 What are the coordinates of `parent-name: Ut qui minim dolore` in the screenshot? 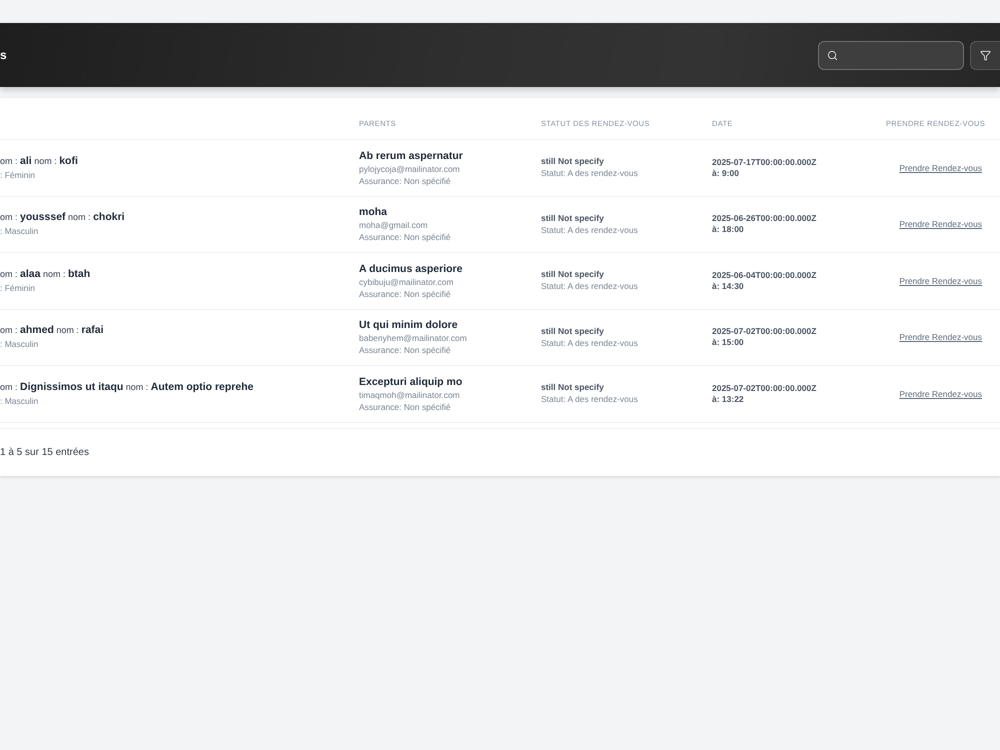 It's located at (408, 325).